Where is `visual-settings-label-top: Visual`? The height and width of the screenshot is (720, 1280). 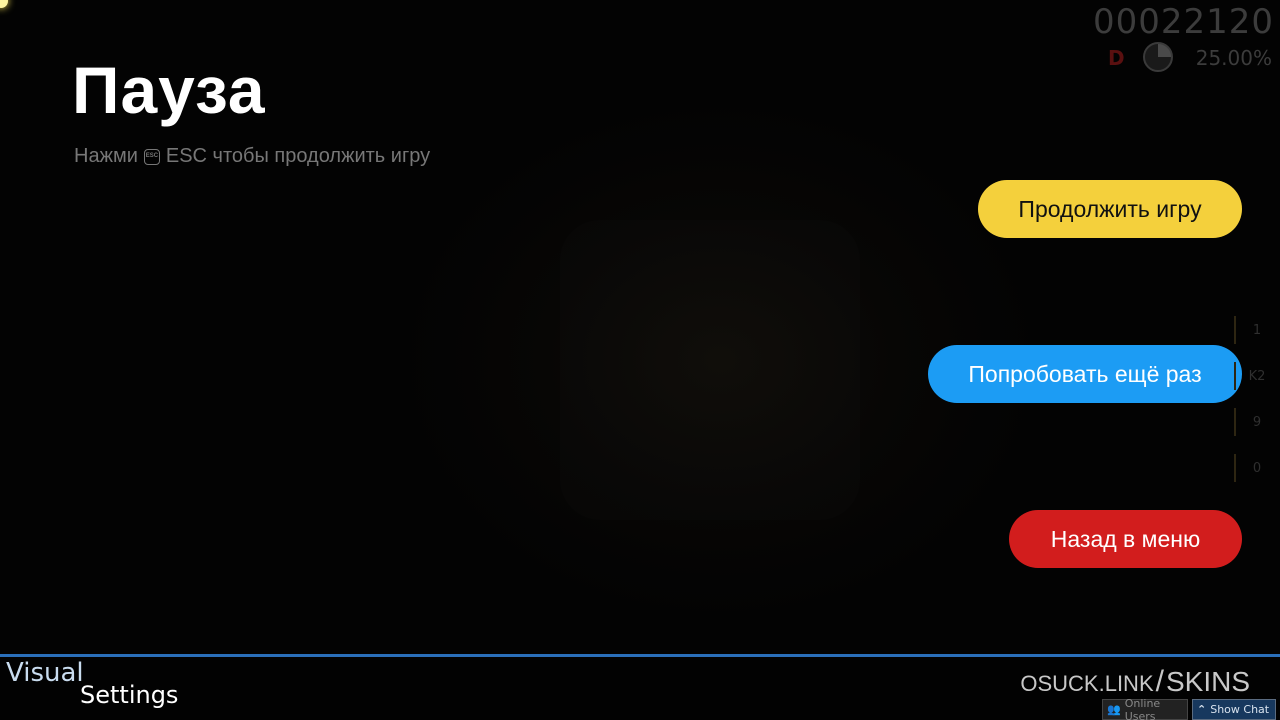 visual-settings-label-top: Visual is located at coordinates (45, 673).